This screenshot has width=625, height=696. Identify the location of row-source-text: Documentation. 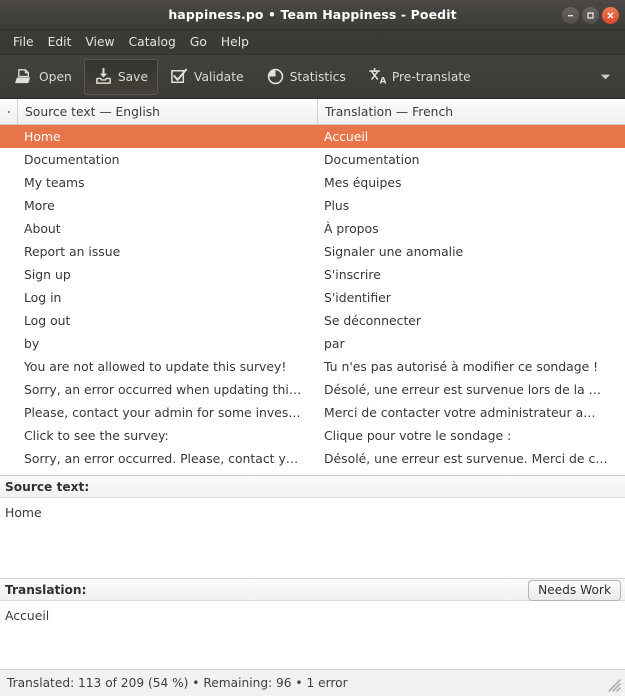
(72, 159).